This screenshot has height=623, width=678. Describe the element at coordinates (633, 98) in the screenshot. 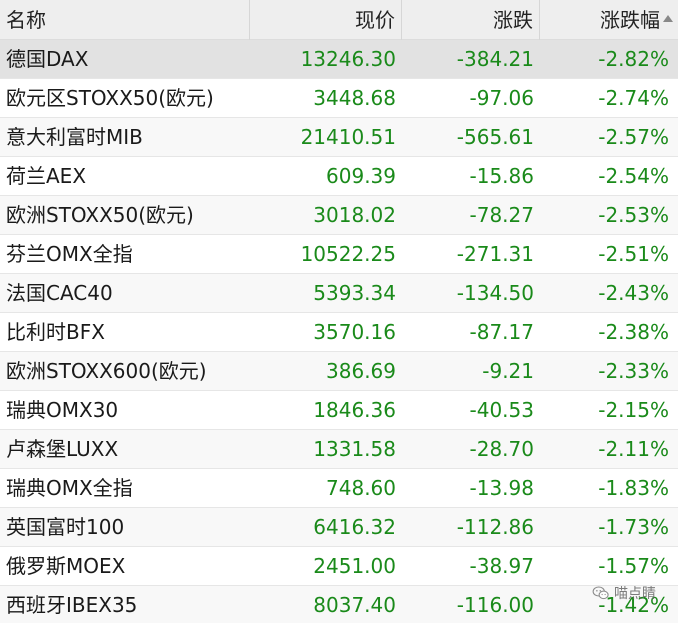

I see `row-change-pct: -2.74%` at that location.